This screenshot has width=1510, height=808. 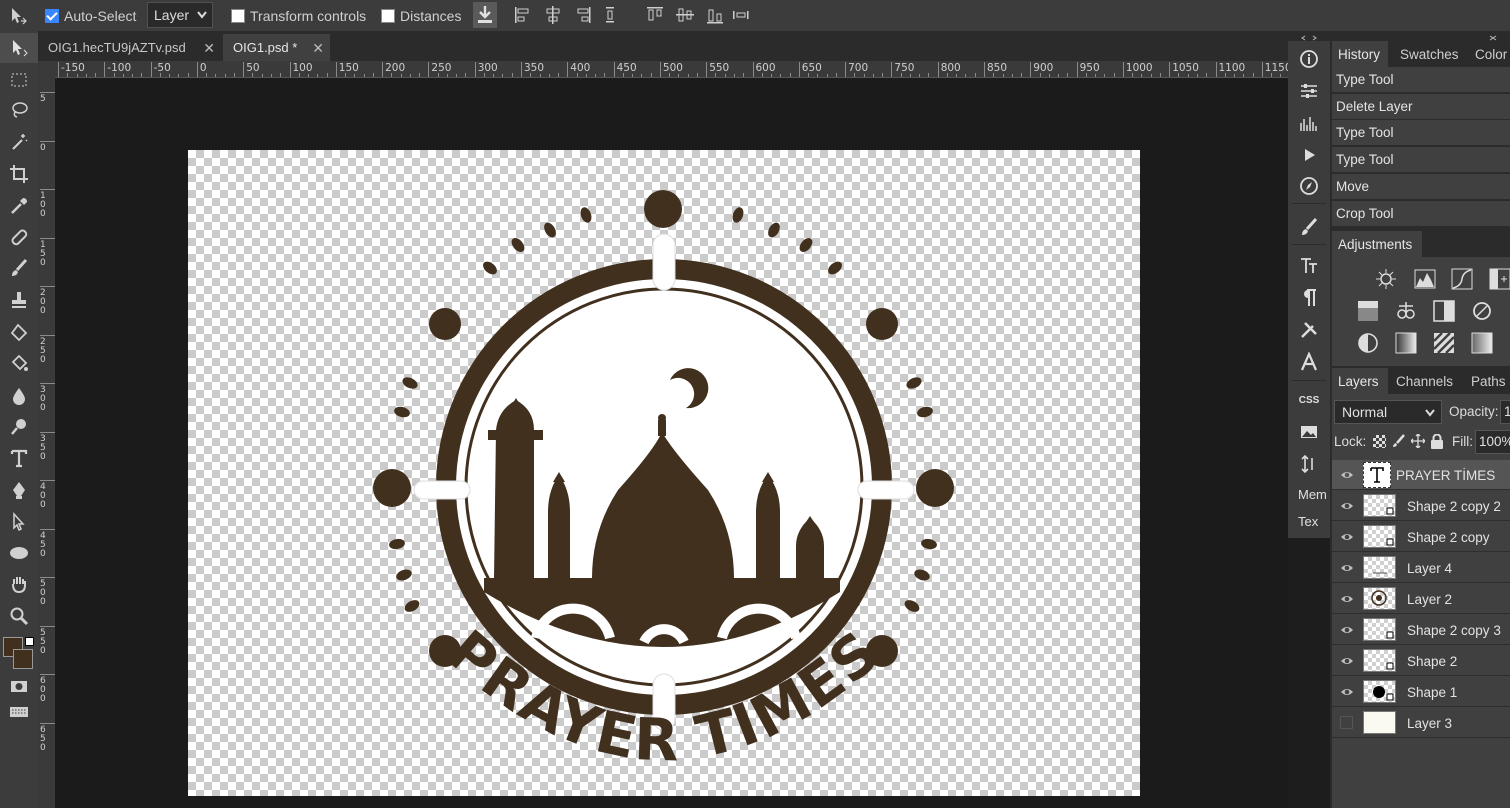 What do you see at coordinates (1418, 442) in the screenshot?
I see `lock-position-icon` at bounding box center [1418, 442].